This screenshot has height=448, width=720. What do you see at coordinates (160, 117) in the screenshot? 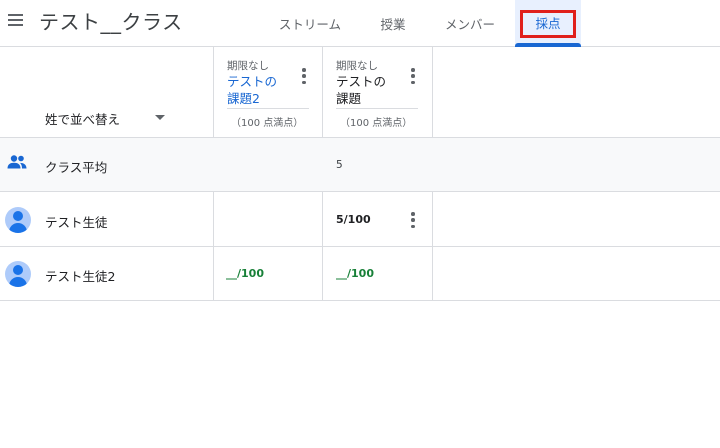
I see `dropdown-arrow-icon` at bounding box center [160, 117].